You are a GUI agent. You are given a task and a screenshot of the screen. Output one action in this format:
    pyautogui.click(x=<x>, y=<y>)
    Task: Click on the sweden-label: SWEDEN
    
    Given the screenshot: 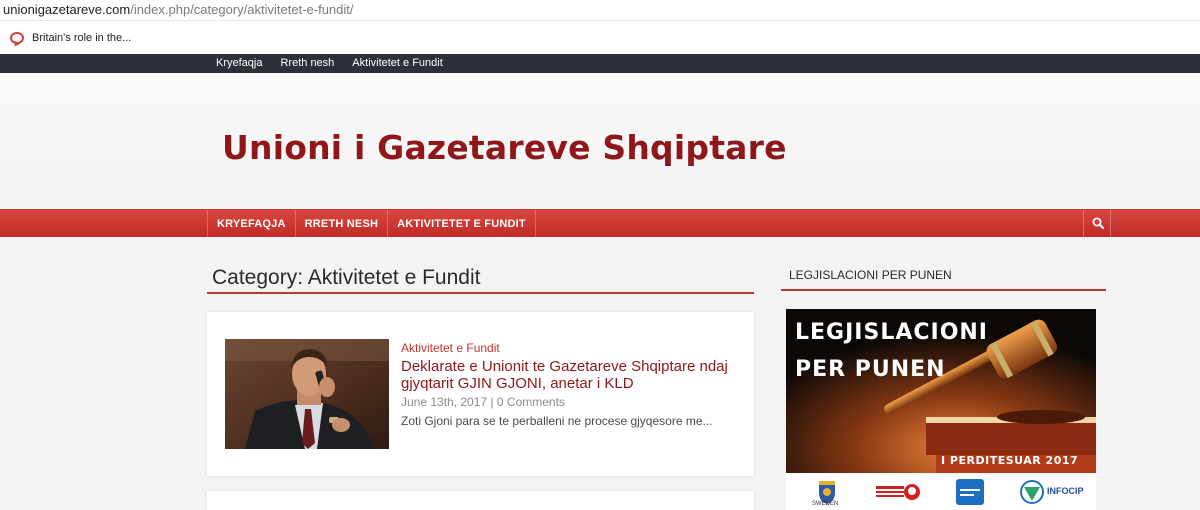 What is the action you would take?
    pyautogui.click(x=825, y=504)
    